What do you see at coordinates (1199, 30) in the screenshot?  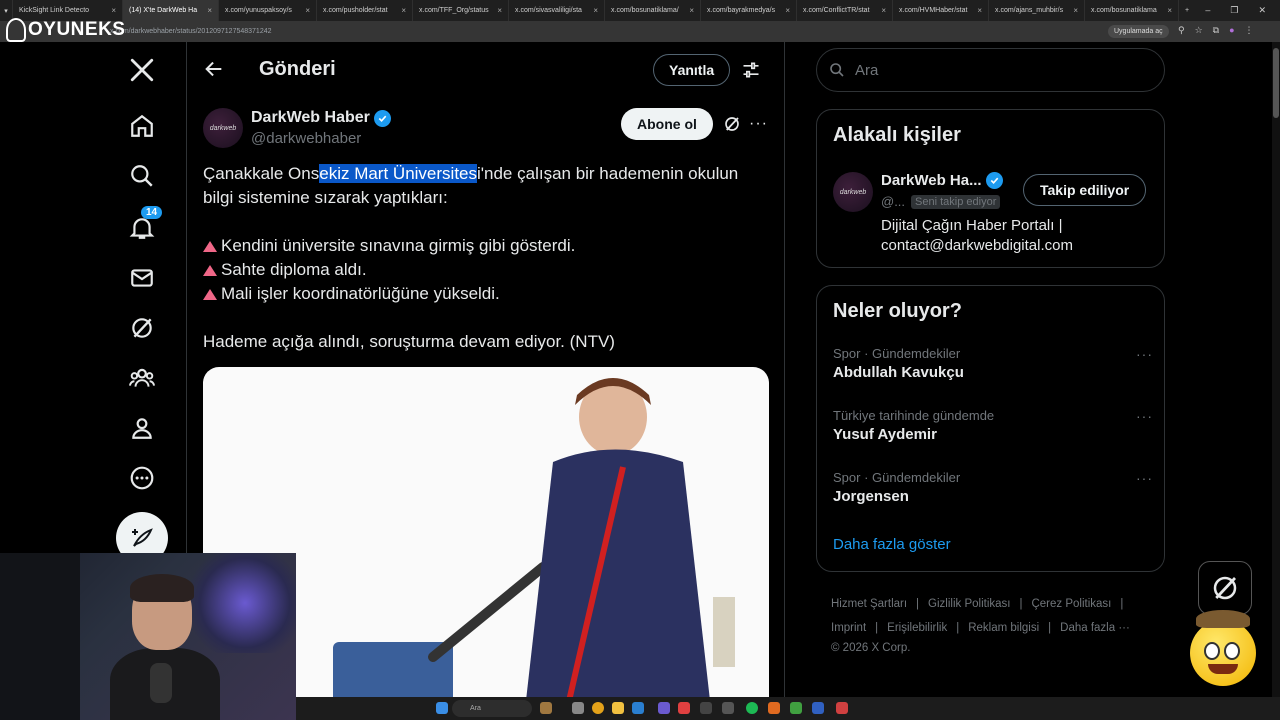 I see `bookmark-star-icon: ☆` at bounding box center [1199, 30].